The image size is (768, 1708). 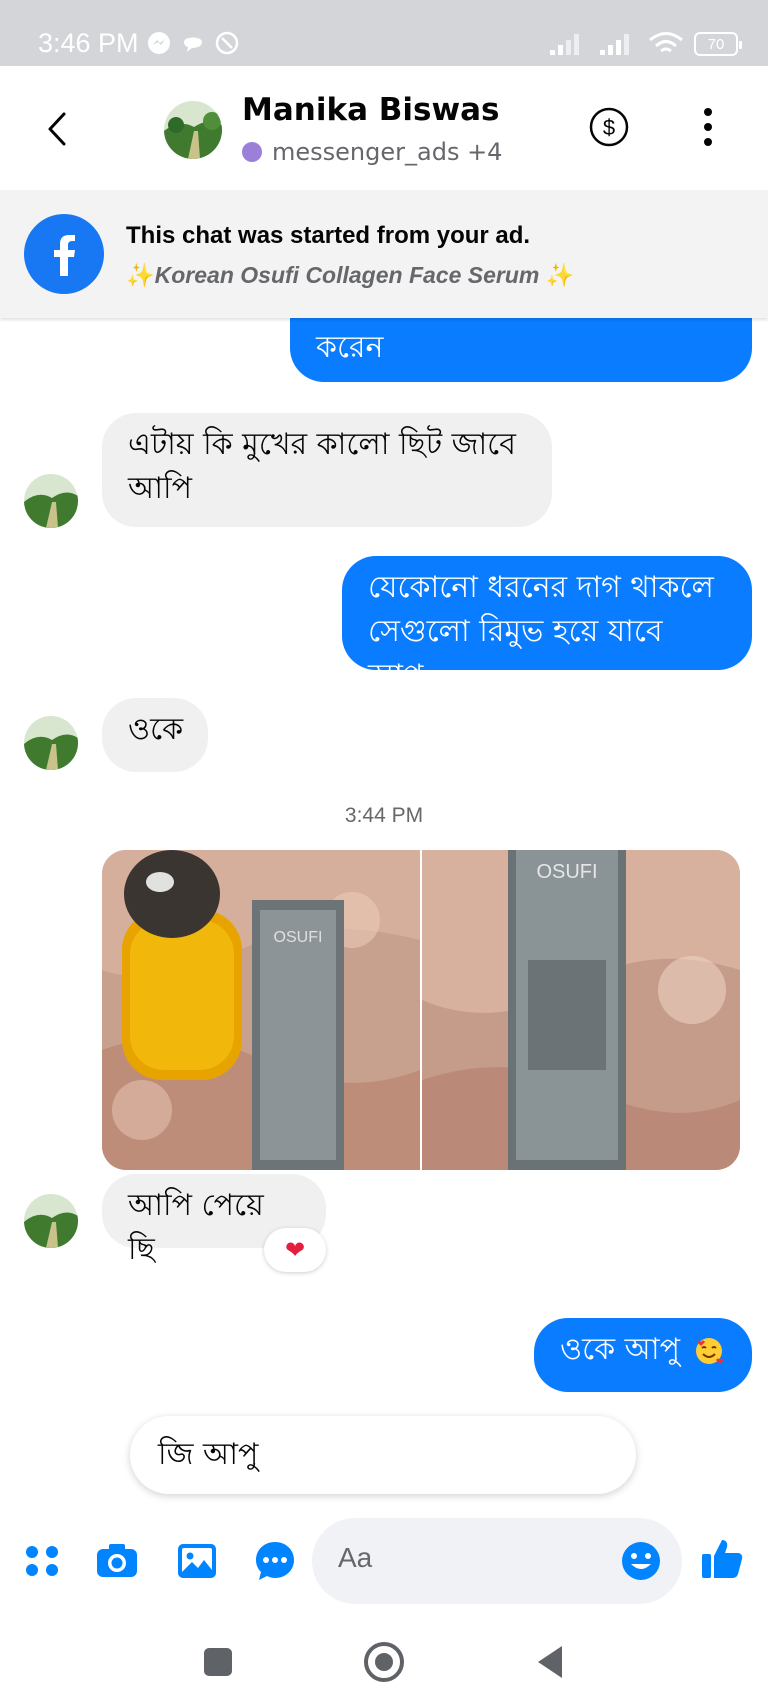 What do you see at coordinates (160, 488) in the screenshot?
I see `message-text-line: আপি` at bounding box center [160, 488].